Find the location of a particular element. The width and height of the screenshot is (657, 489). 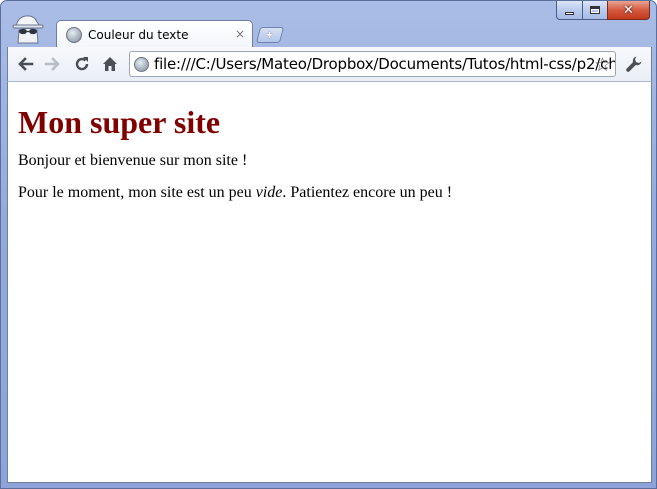

back-button is located at coordinates (25, 64).